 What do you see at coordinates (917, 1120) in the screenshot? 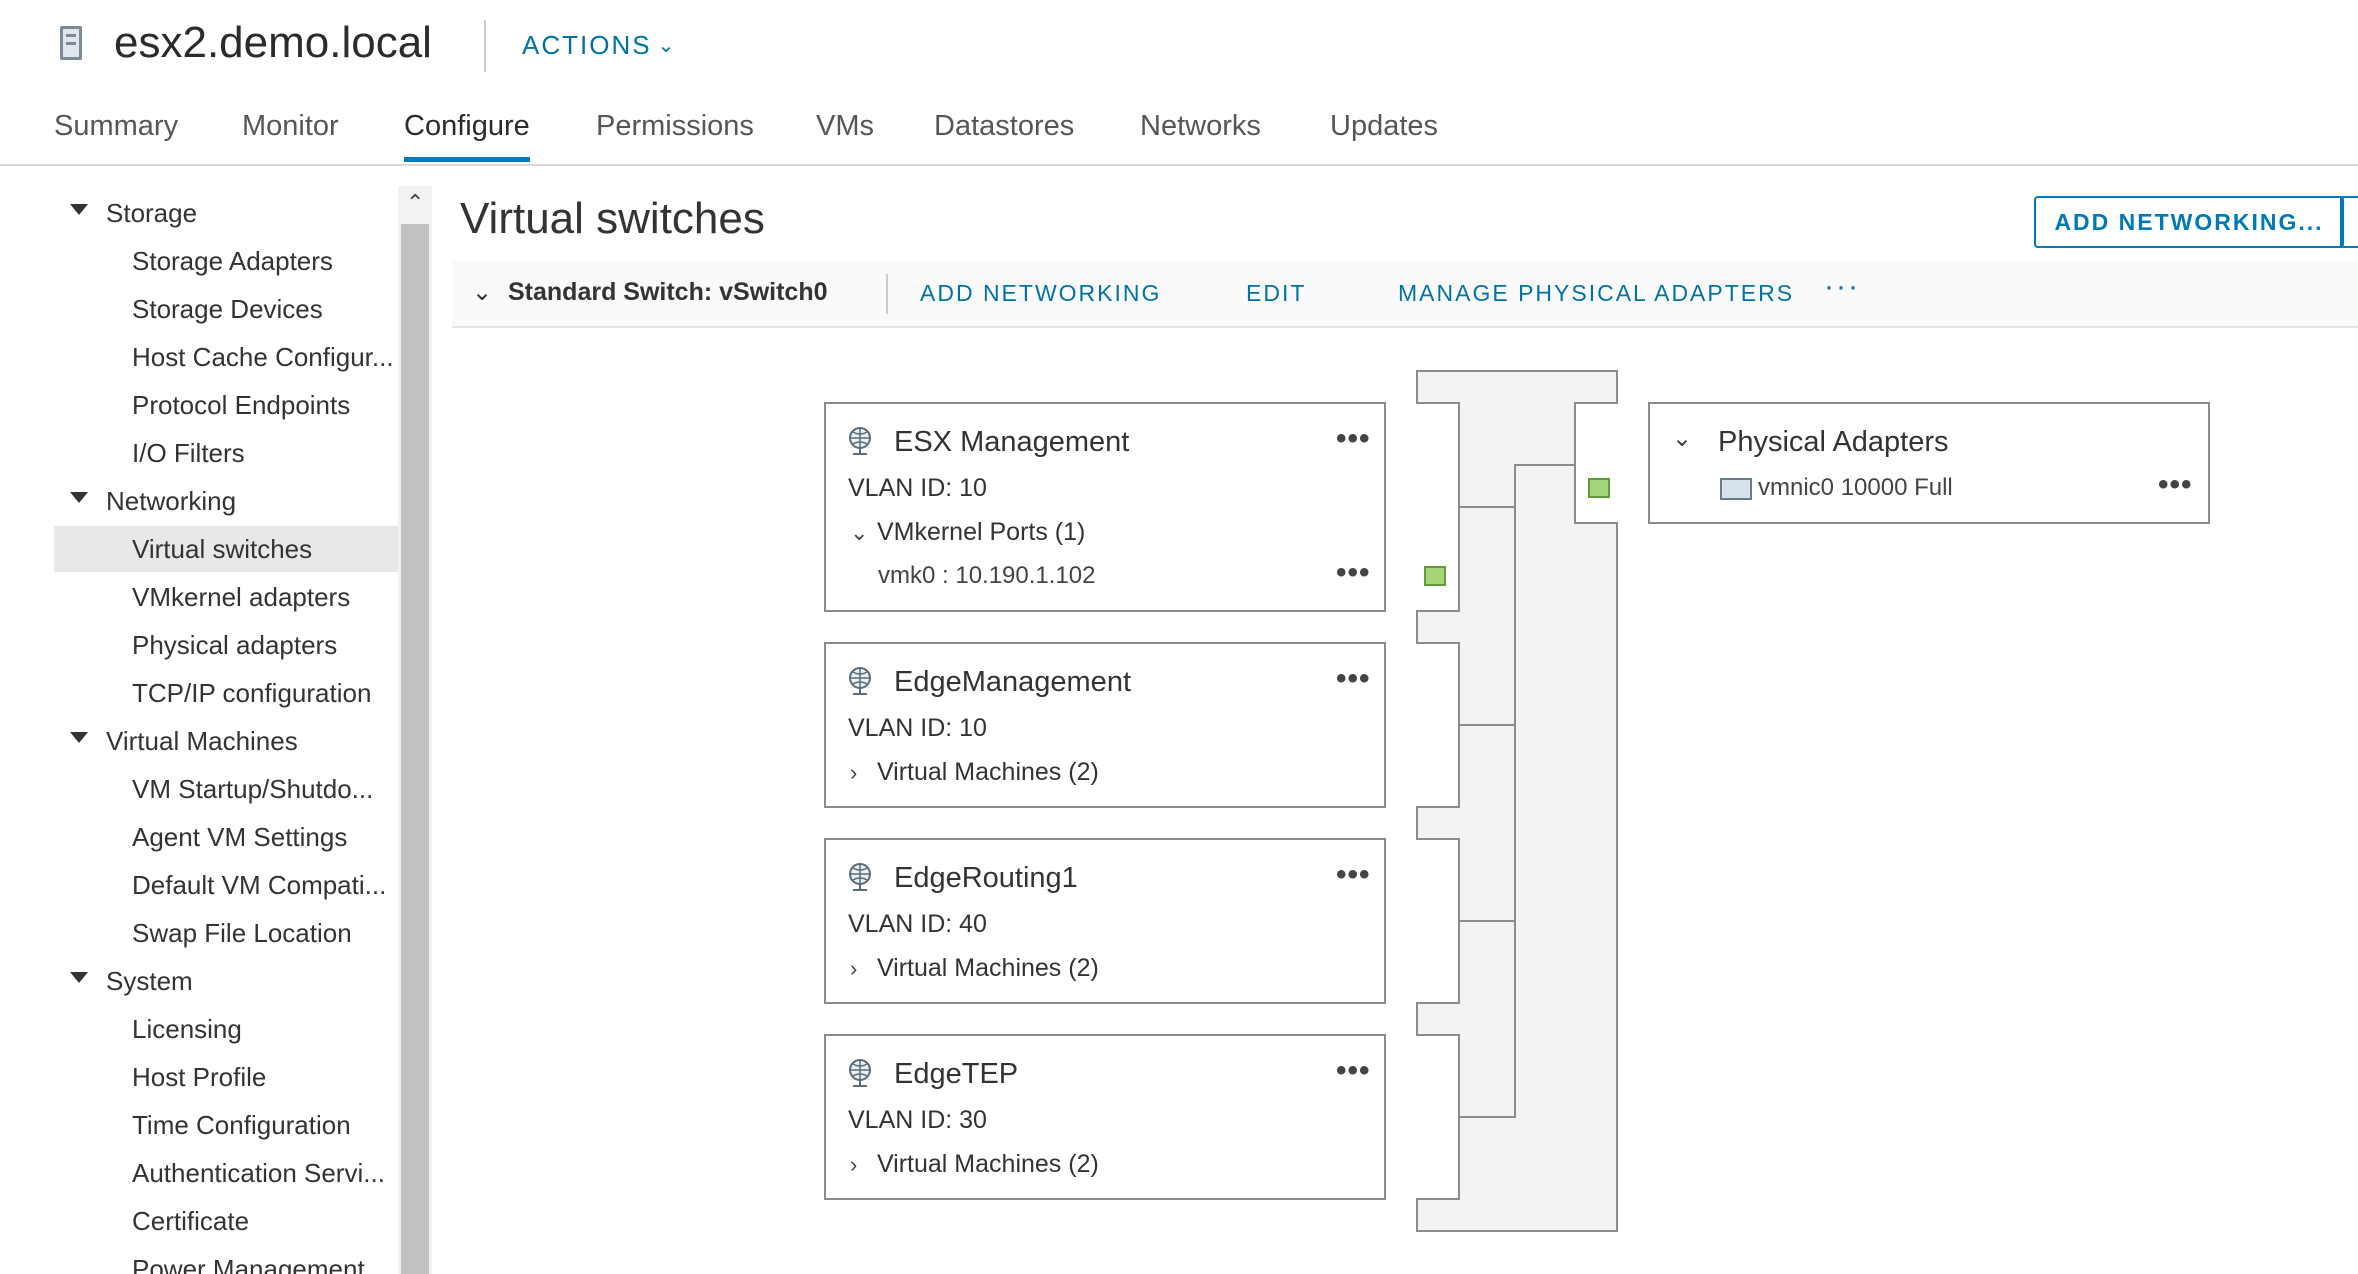
I see `vlan-id: VLAN ID: 30` at bounding box center [917, 1120].